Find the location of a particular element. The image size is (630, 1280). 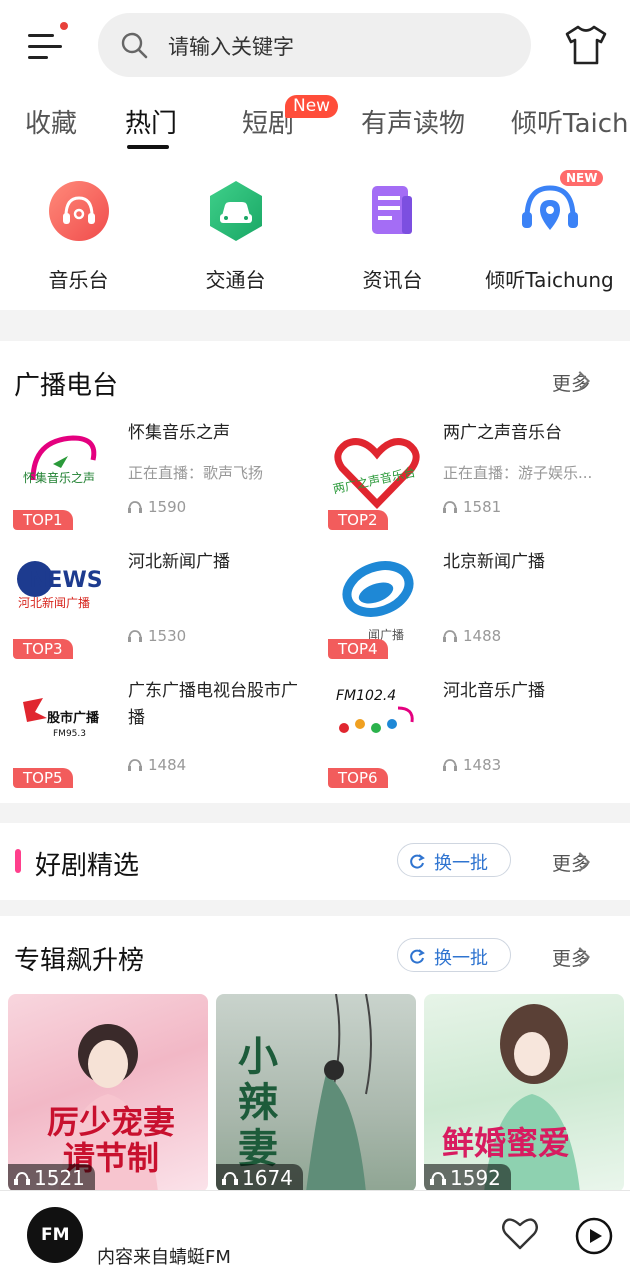

content-source-label: 内容来自蜻蜓FM is located at coordinates (164, 1257).